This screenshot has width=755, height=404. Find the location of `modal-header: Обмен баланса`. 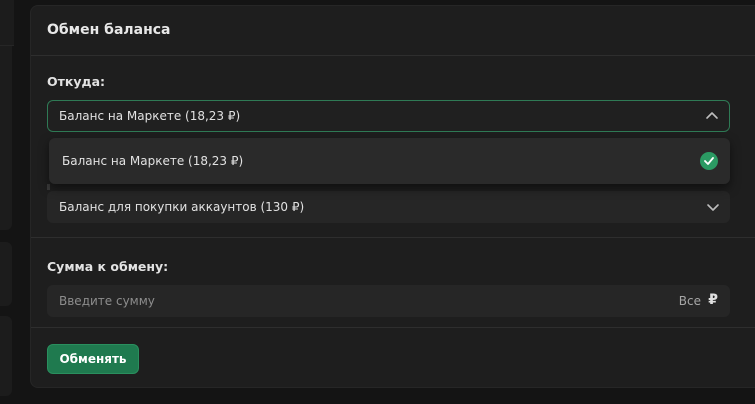

modal-header: Обмен баланса is located at coordinates (393, 31).